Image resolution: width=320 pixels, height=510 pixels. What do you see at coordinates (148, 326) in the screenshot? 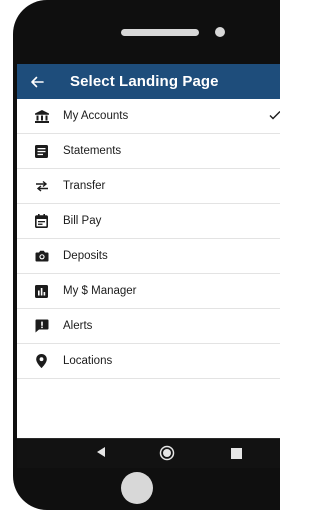
I see `menu-item-alerts: Alerts` at bounding box center [148, 326].